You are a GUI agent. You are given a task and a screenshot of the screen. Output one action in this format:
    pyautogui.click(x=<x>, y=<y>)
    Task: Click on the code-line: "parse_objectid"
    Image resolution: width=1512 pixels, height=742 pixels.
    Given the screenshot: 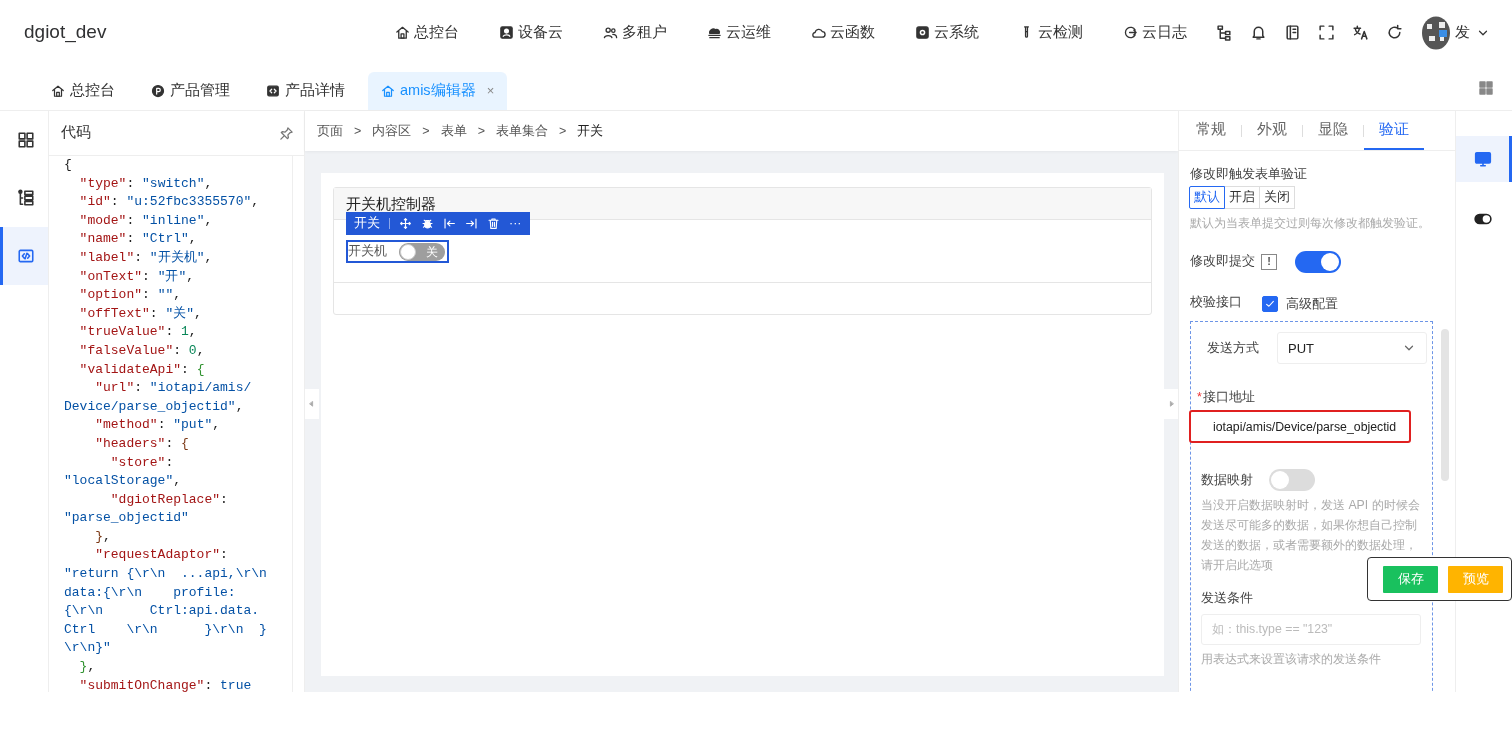 What is the action you would take?
    pyautogui.click(x=127, y=518)
    